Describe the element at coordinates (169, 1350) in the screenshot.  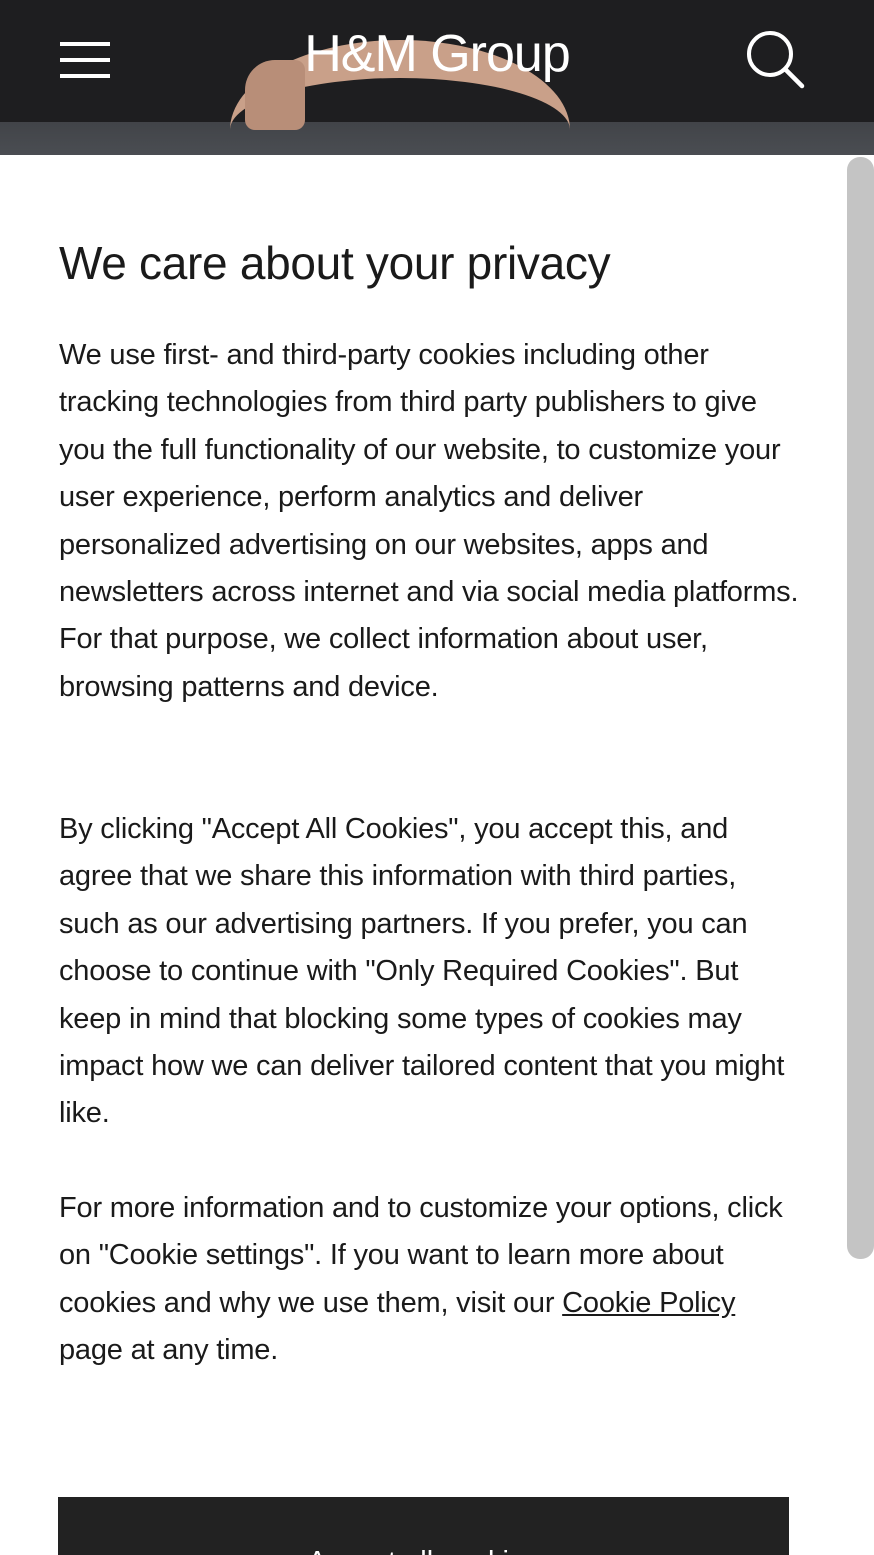
I see `consent-paragraph-3-suffix: page at any time.` at that location.